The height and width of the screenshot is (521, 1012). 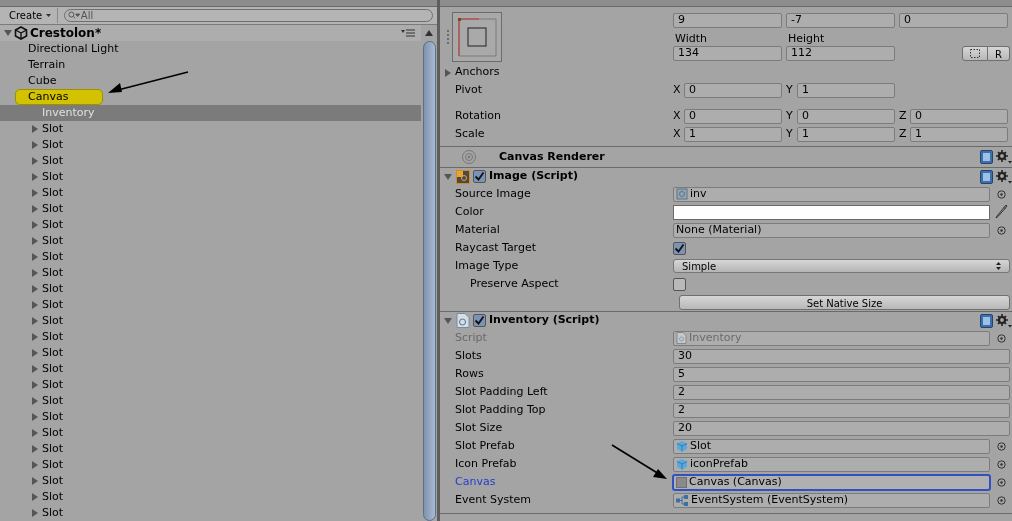 What do you see at coordinates (727, 20) in the screenshot?
I see `input-field: 9` at bounding box center [727, 20].